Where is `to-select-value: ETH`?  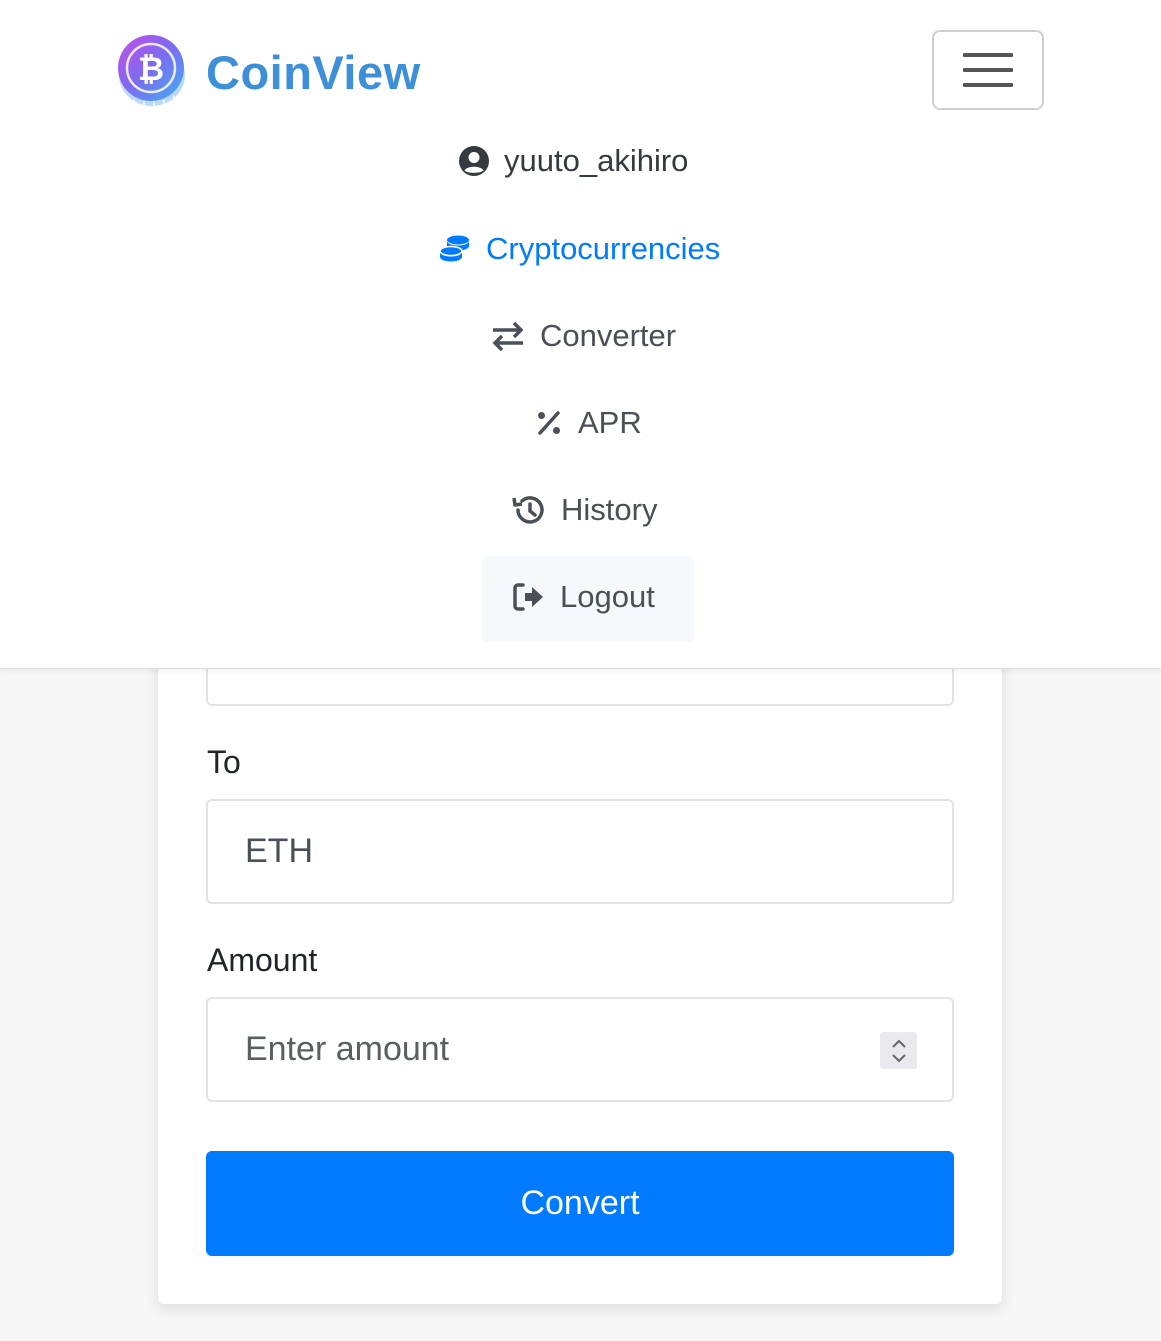 to-select-value: ETH is located at coordinates (279, 851).